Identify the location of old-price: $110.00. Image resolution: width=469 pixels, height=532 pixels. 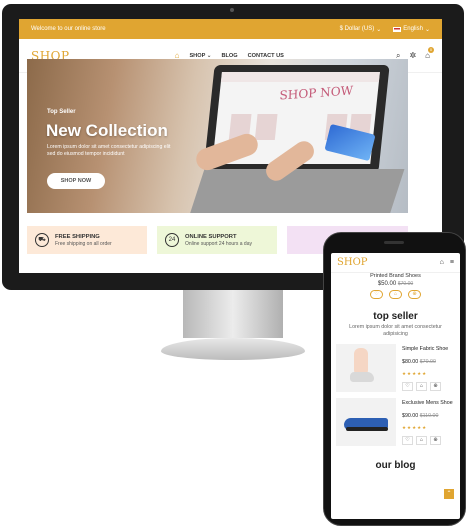
(429, 416).